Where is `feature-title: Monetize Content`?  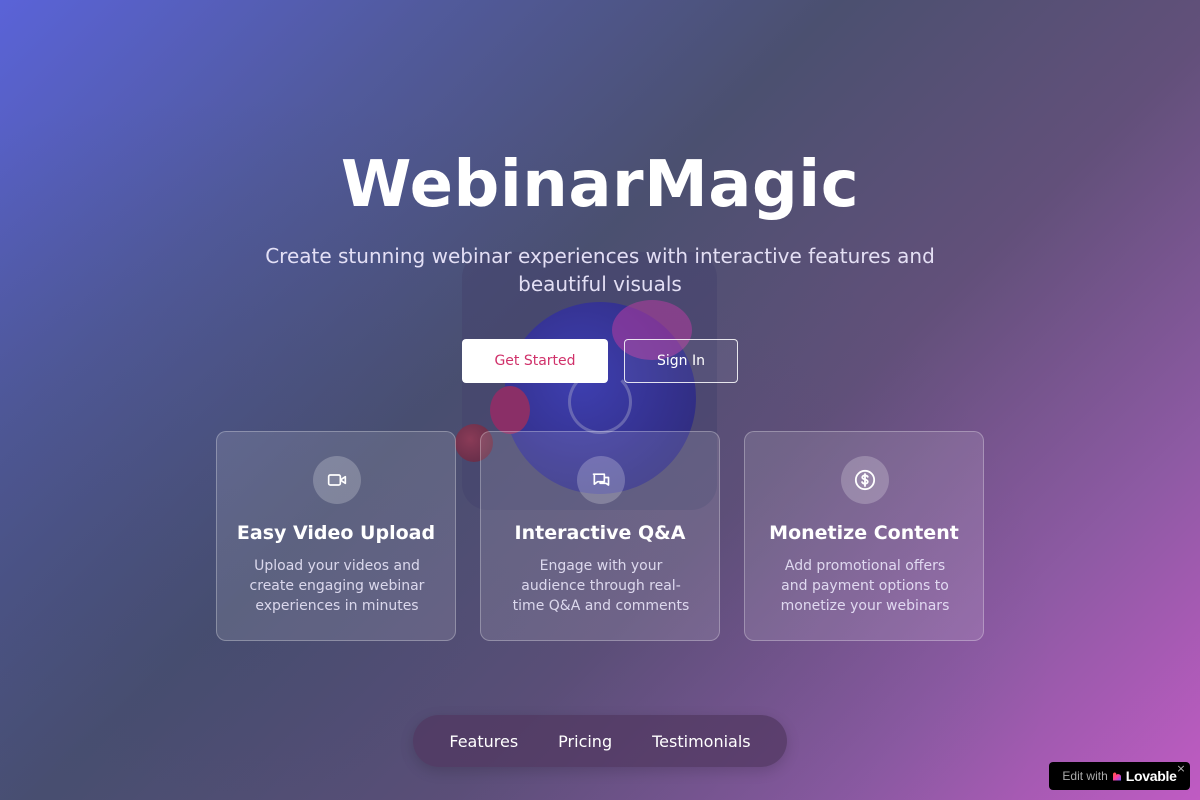
feature-title: Monetize Content is located at coordinates (864, 533).